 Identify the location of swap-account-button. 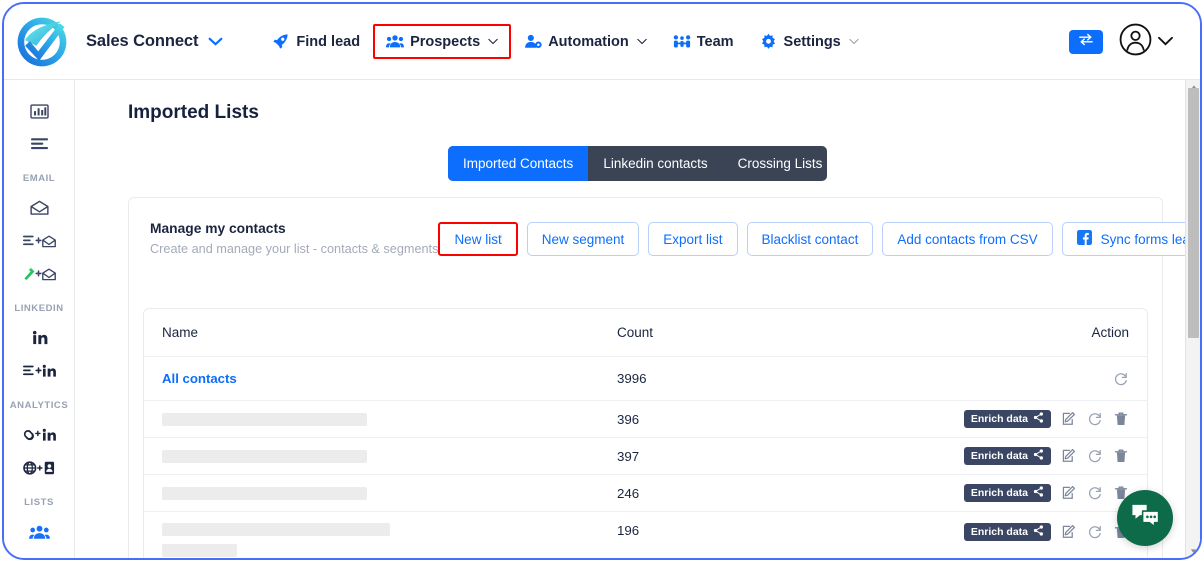
(1086, 41).